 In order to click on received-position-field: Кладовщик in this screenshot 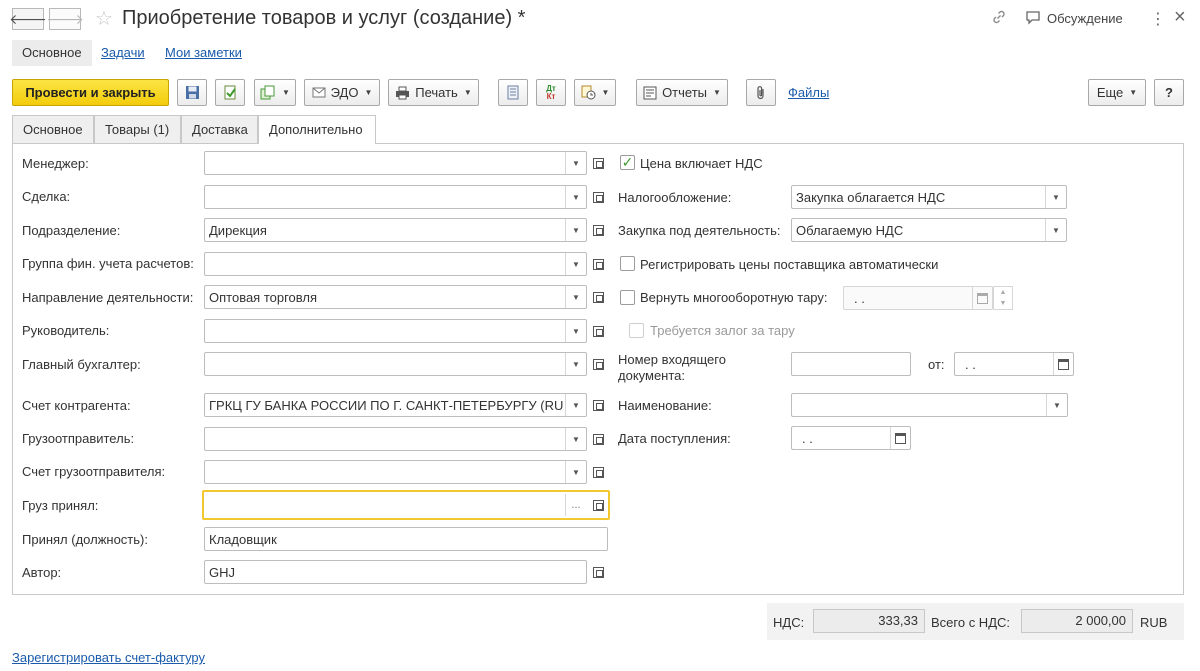, I will do `click(406, 539)`.